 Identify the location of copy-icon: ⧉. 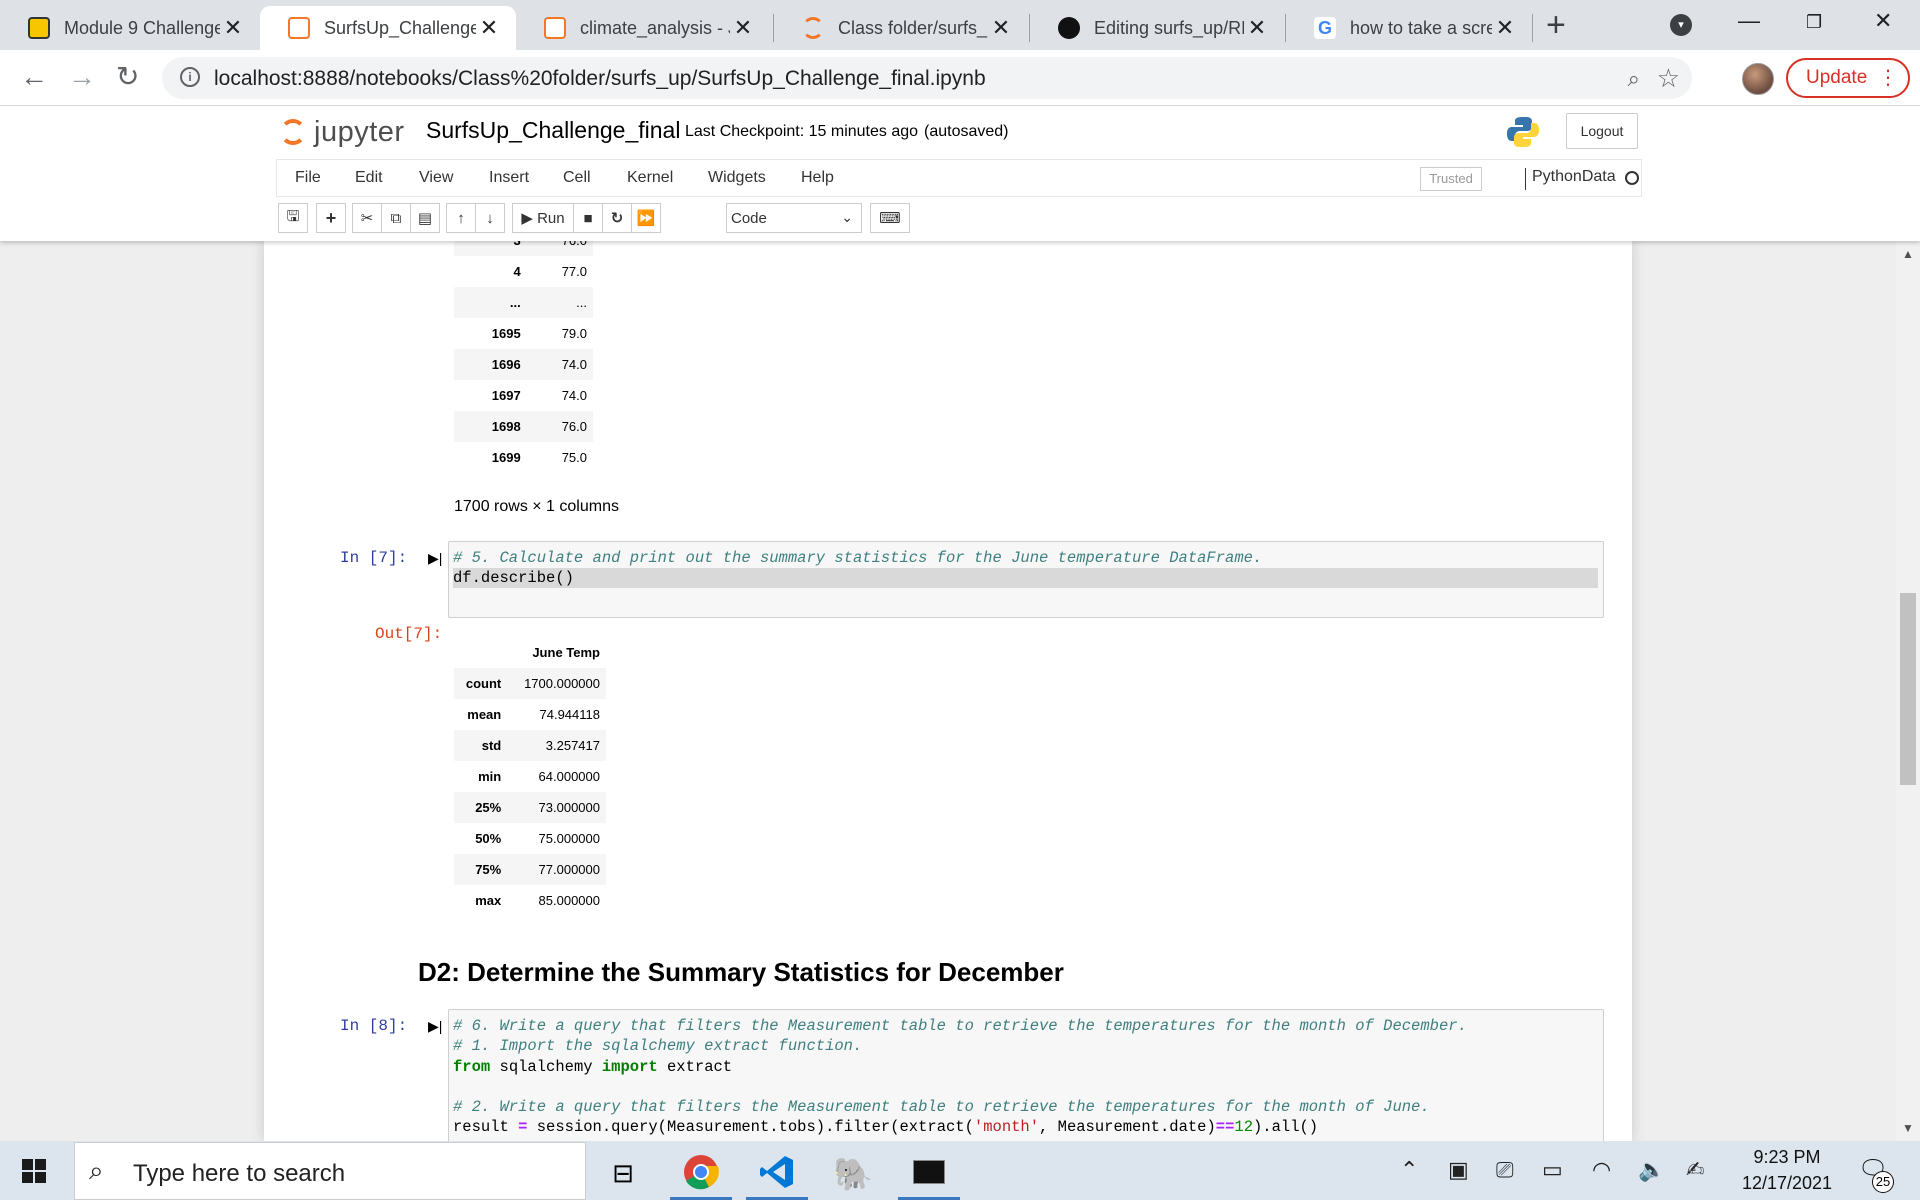
(396, 218).